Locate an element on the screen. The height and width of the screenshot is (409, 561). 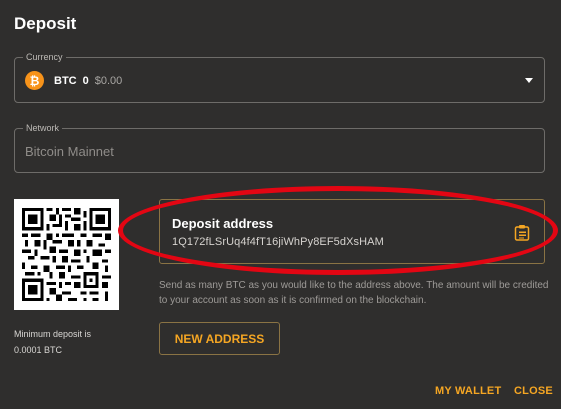
currency-selected-value: ₿ BTC 0 $0.00 is located at coordinates (73, 80).